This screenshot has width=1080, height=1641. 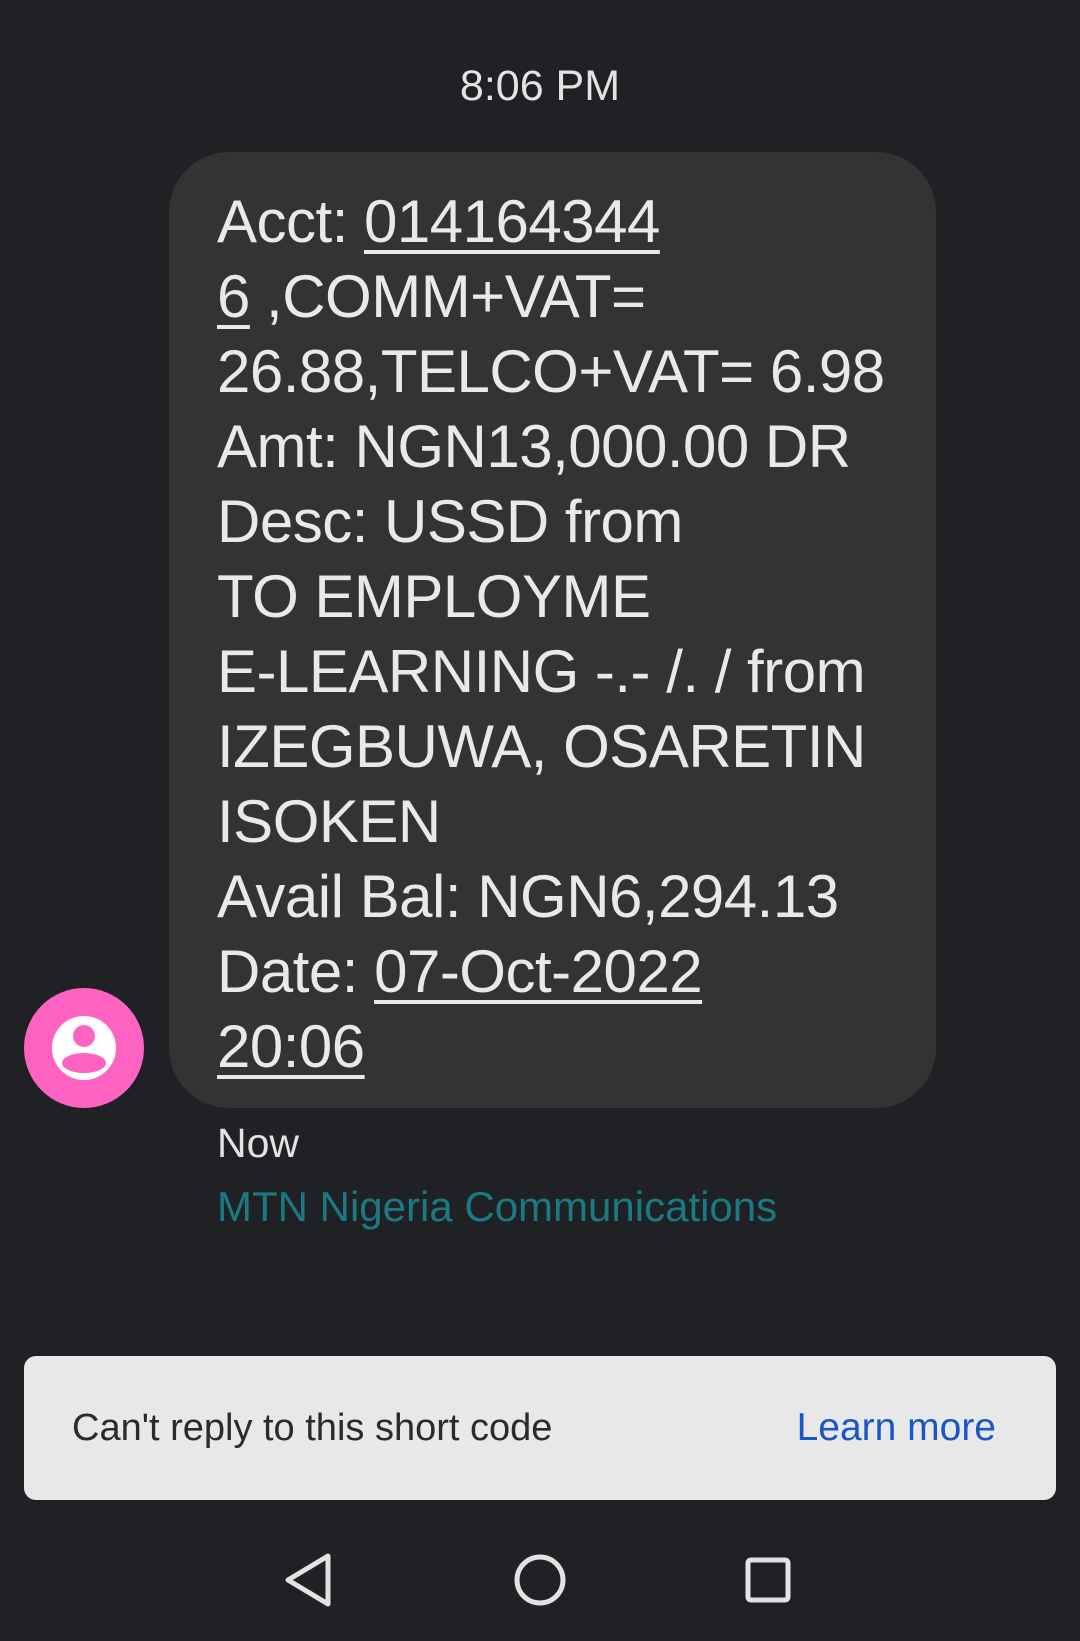 I want to click on reply-notice-text: Can't reply to this short code, so click(x=312, y=1428).